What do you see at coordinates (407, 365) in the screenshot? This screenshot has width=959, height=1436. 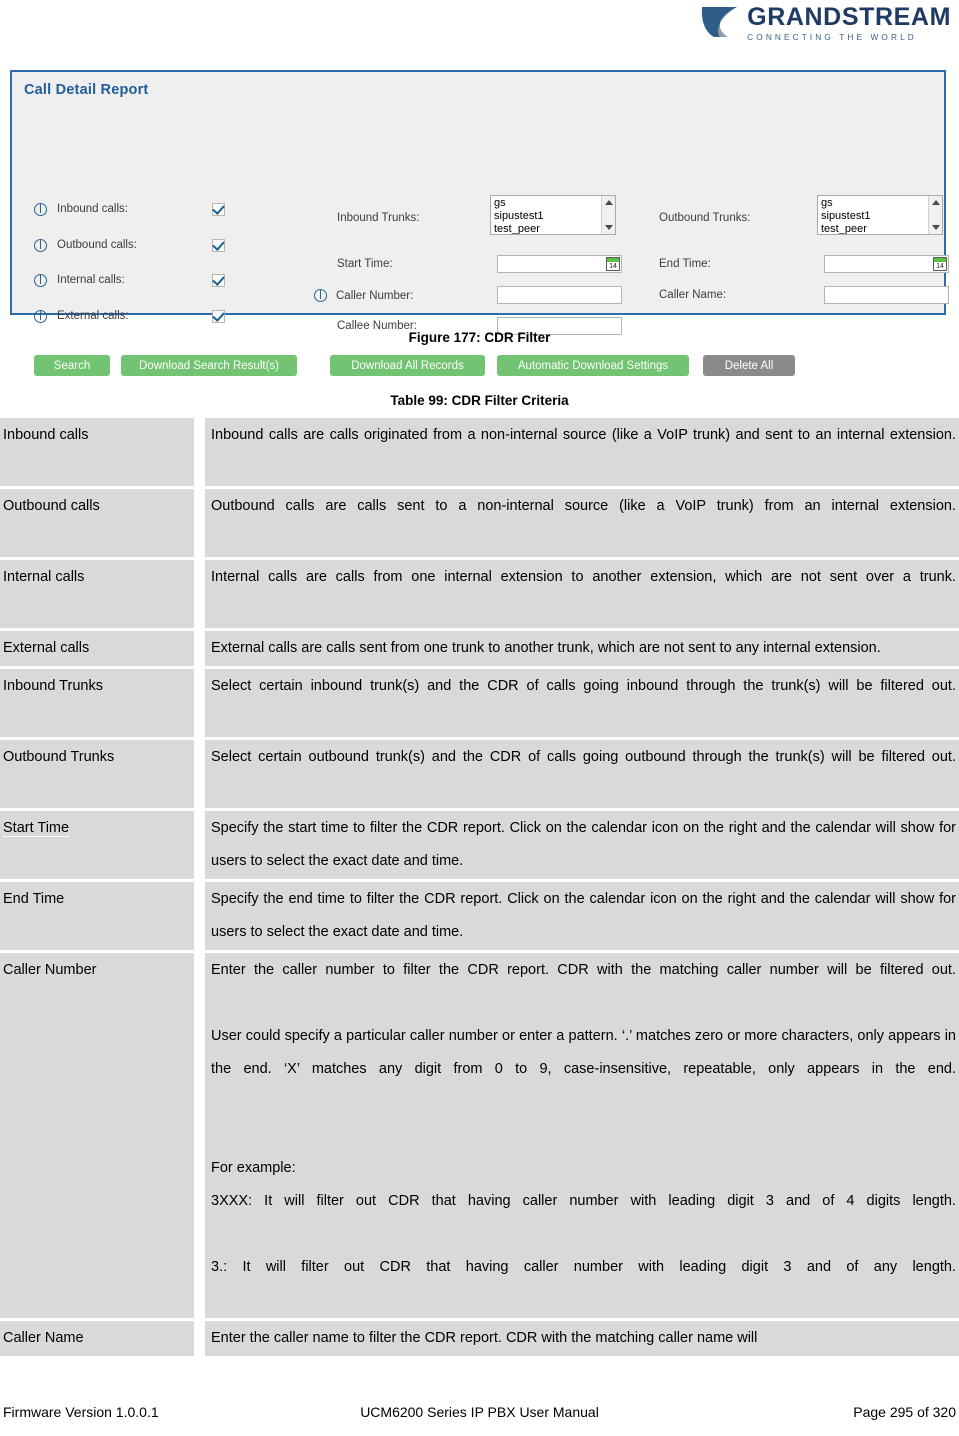 I see `download-all-records-button: Download All Records` at bounding box center [407, 365].